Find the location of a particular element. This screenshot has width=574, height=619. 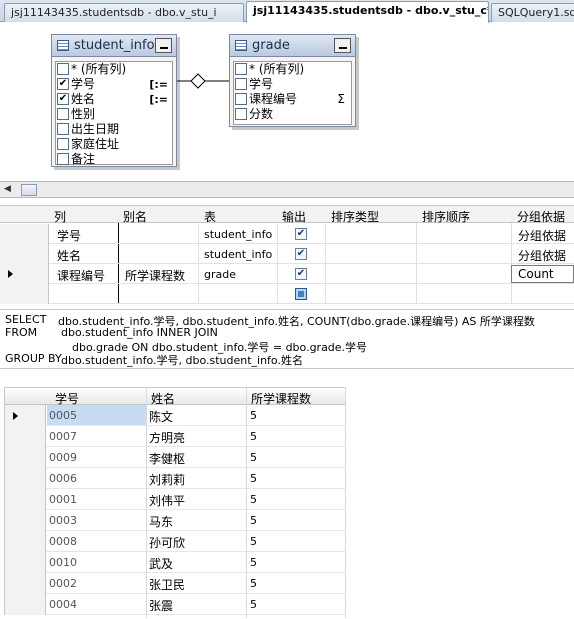

table-row: 0001 刘伟平 5 is located at coordinates (175, 499).